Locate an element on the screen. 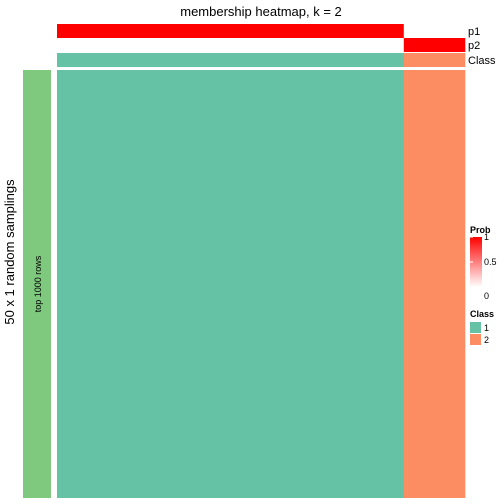 The height and width of the screenshot is (504, 504). annotation-labels: p1 p2 Class is located at coordinates (482, 46).